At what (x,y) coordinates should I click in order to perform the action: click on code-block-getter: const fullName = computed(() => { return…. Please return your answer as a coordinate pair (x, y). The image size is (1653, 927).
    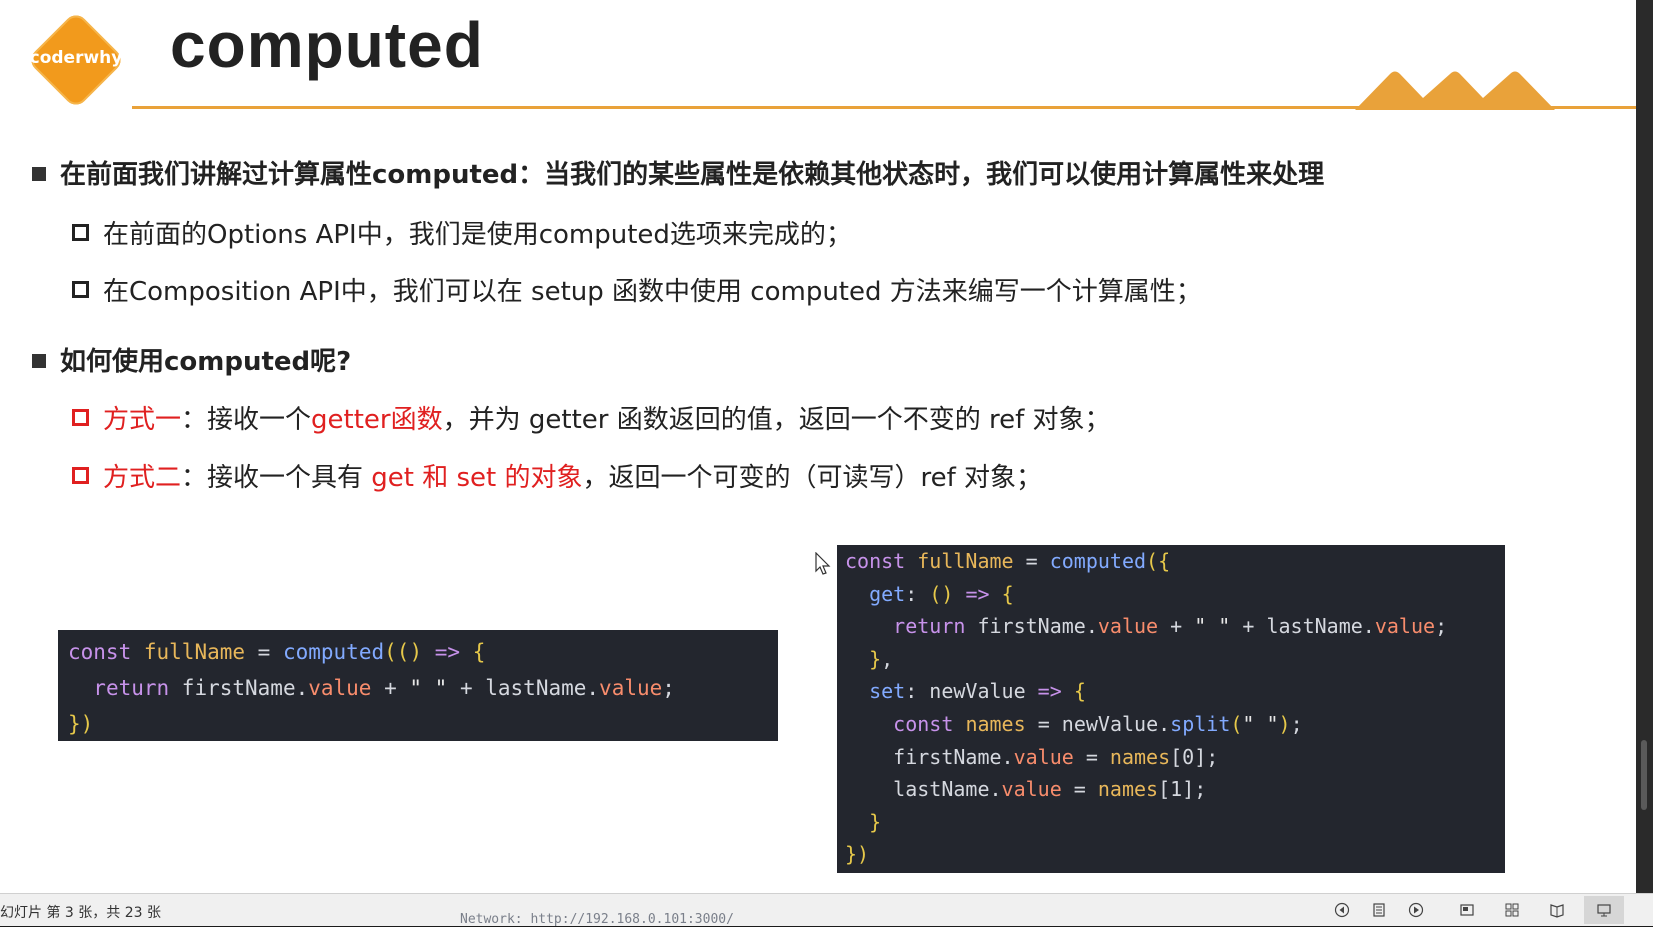
    Looking at the image, I should click on (418, 685).